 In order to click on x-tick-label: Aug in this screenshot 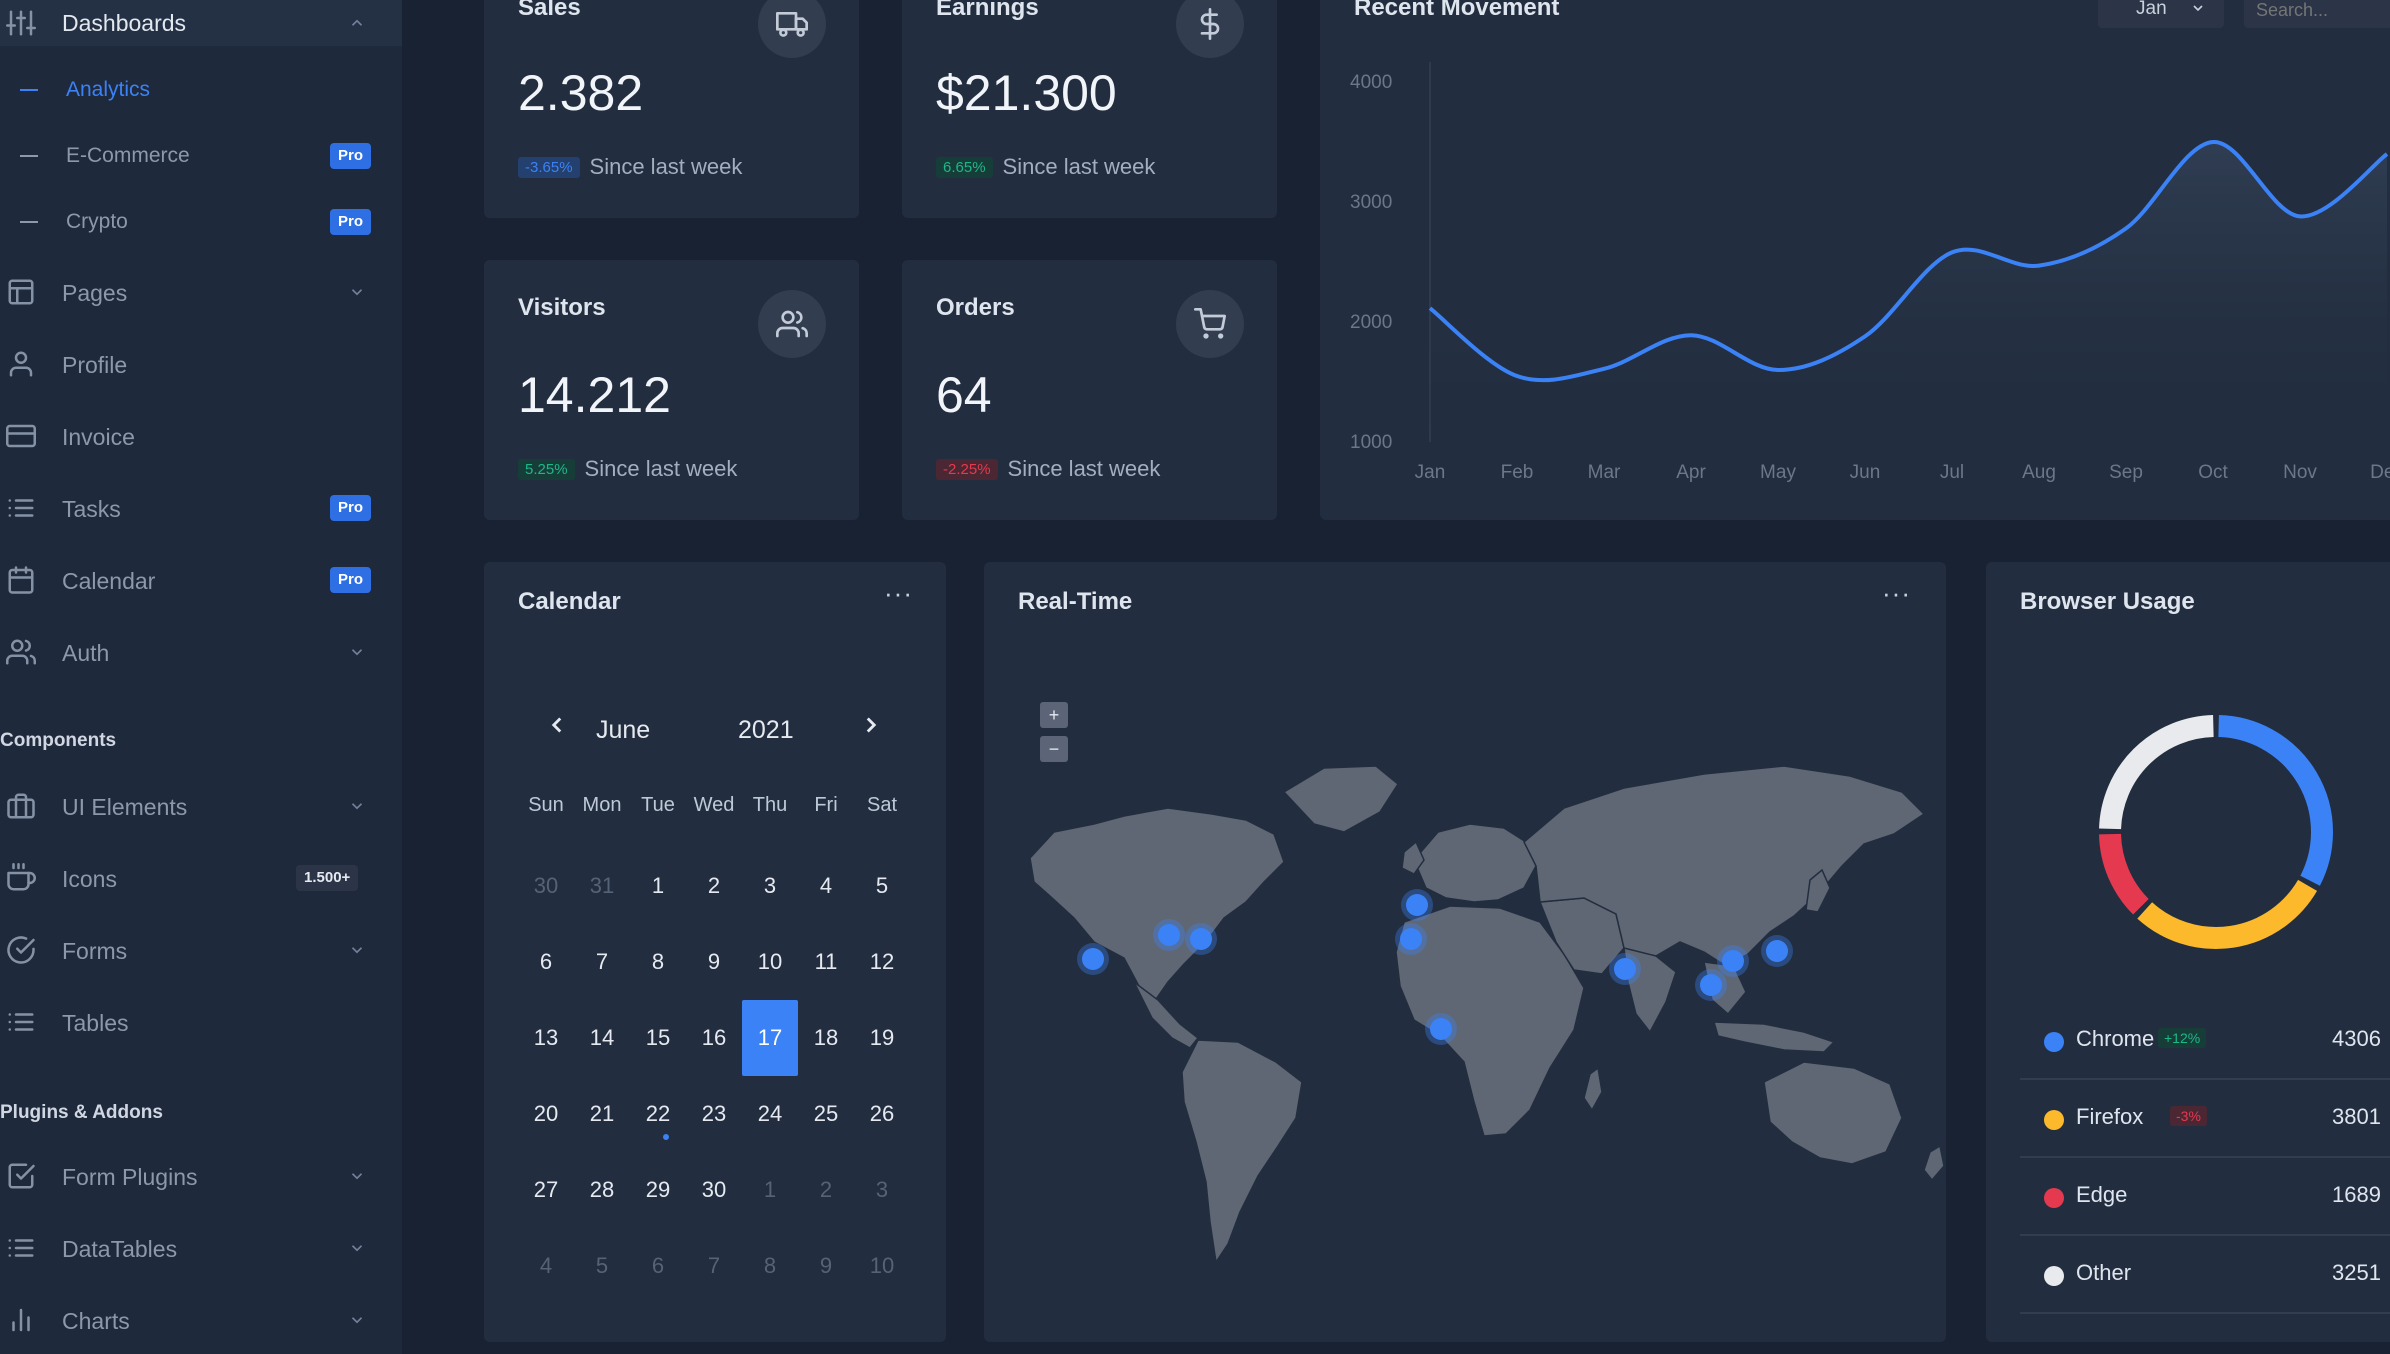, I will do `click(2039, 472)`.